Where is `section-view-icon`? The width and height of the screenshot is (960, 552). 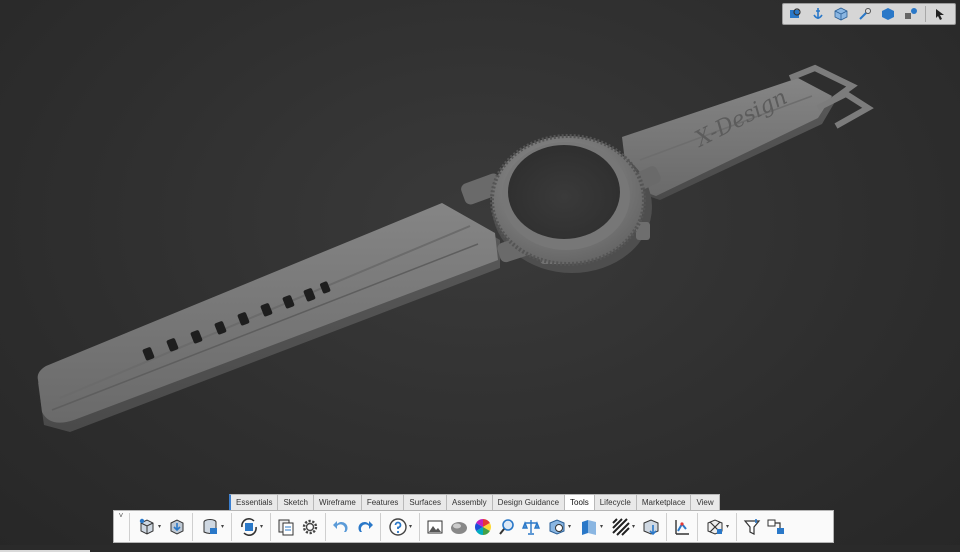
section-view-icon is located at coordinates (864, 14).